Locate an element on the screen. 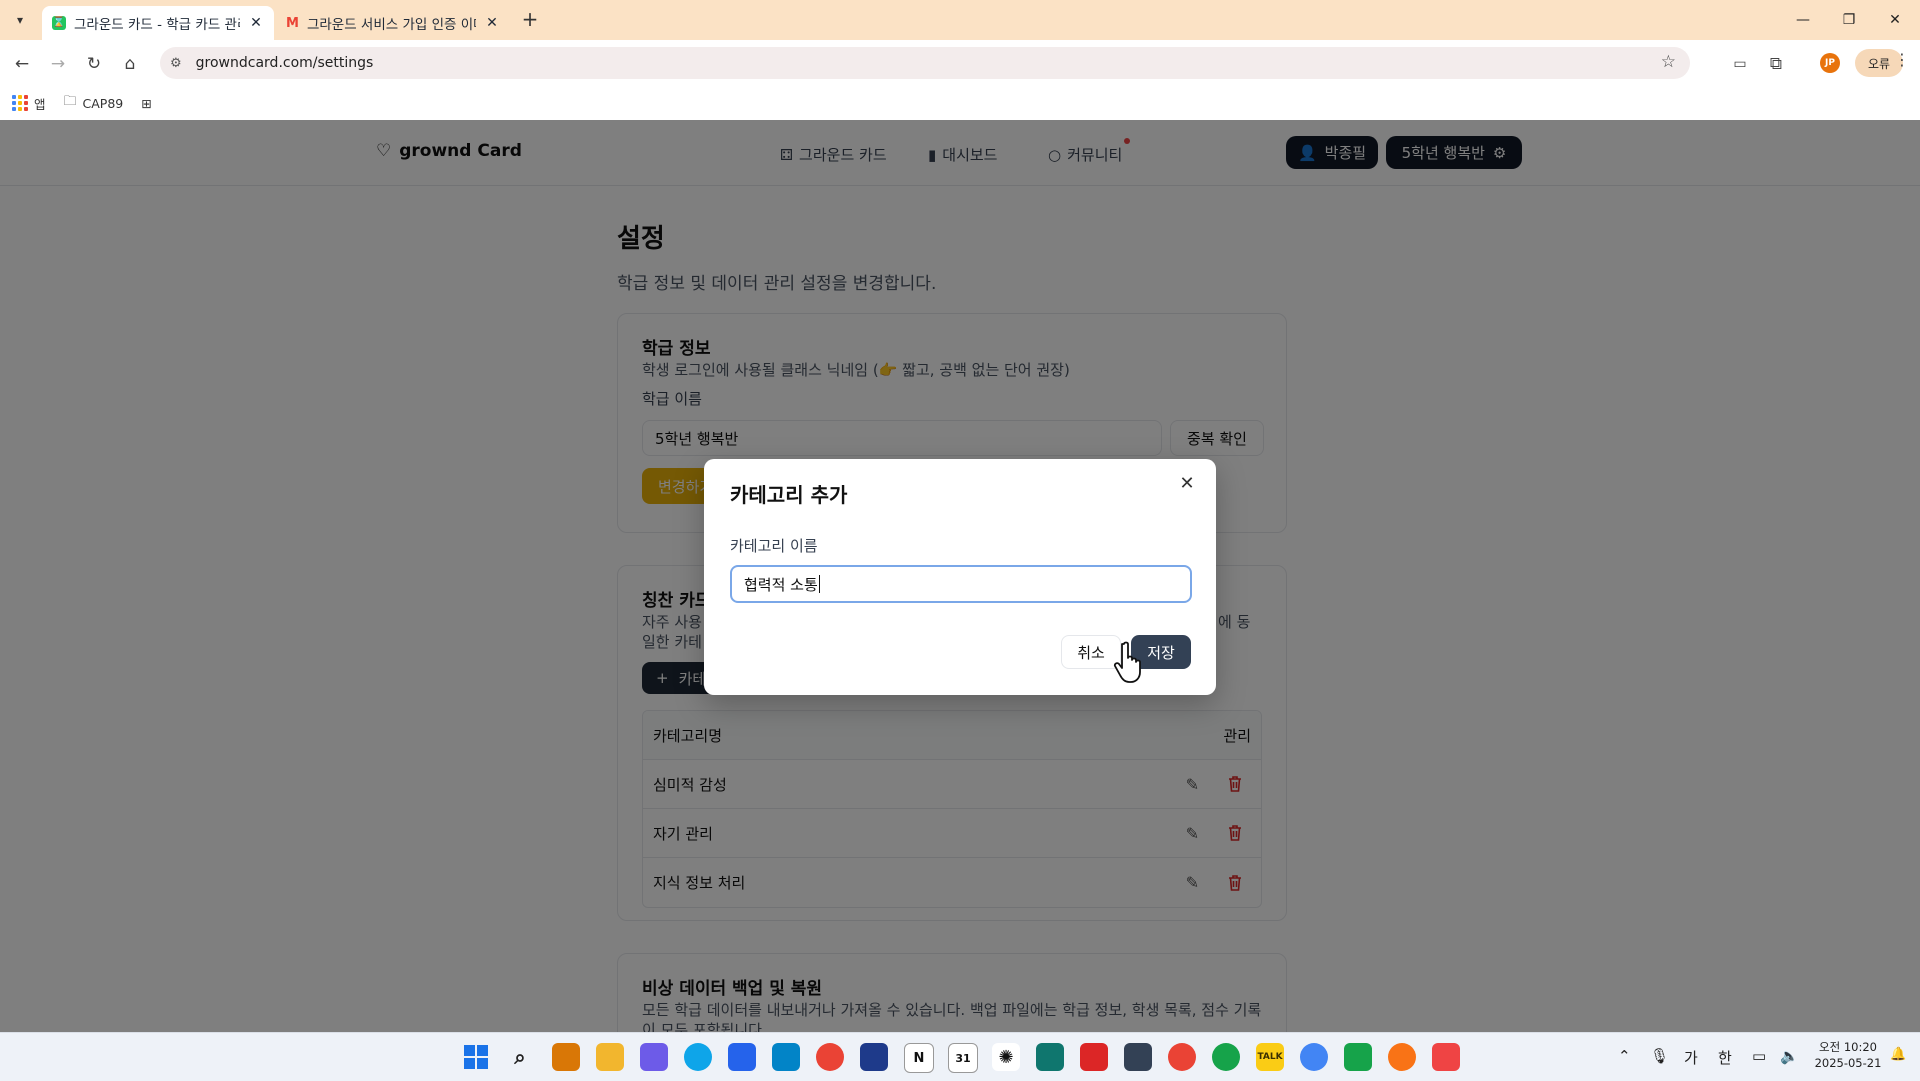  browser-menu-icon: ⋮ is located at coordinates (1902, 63).